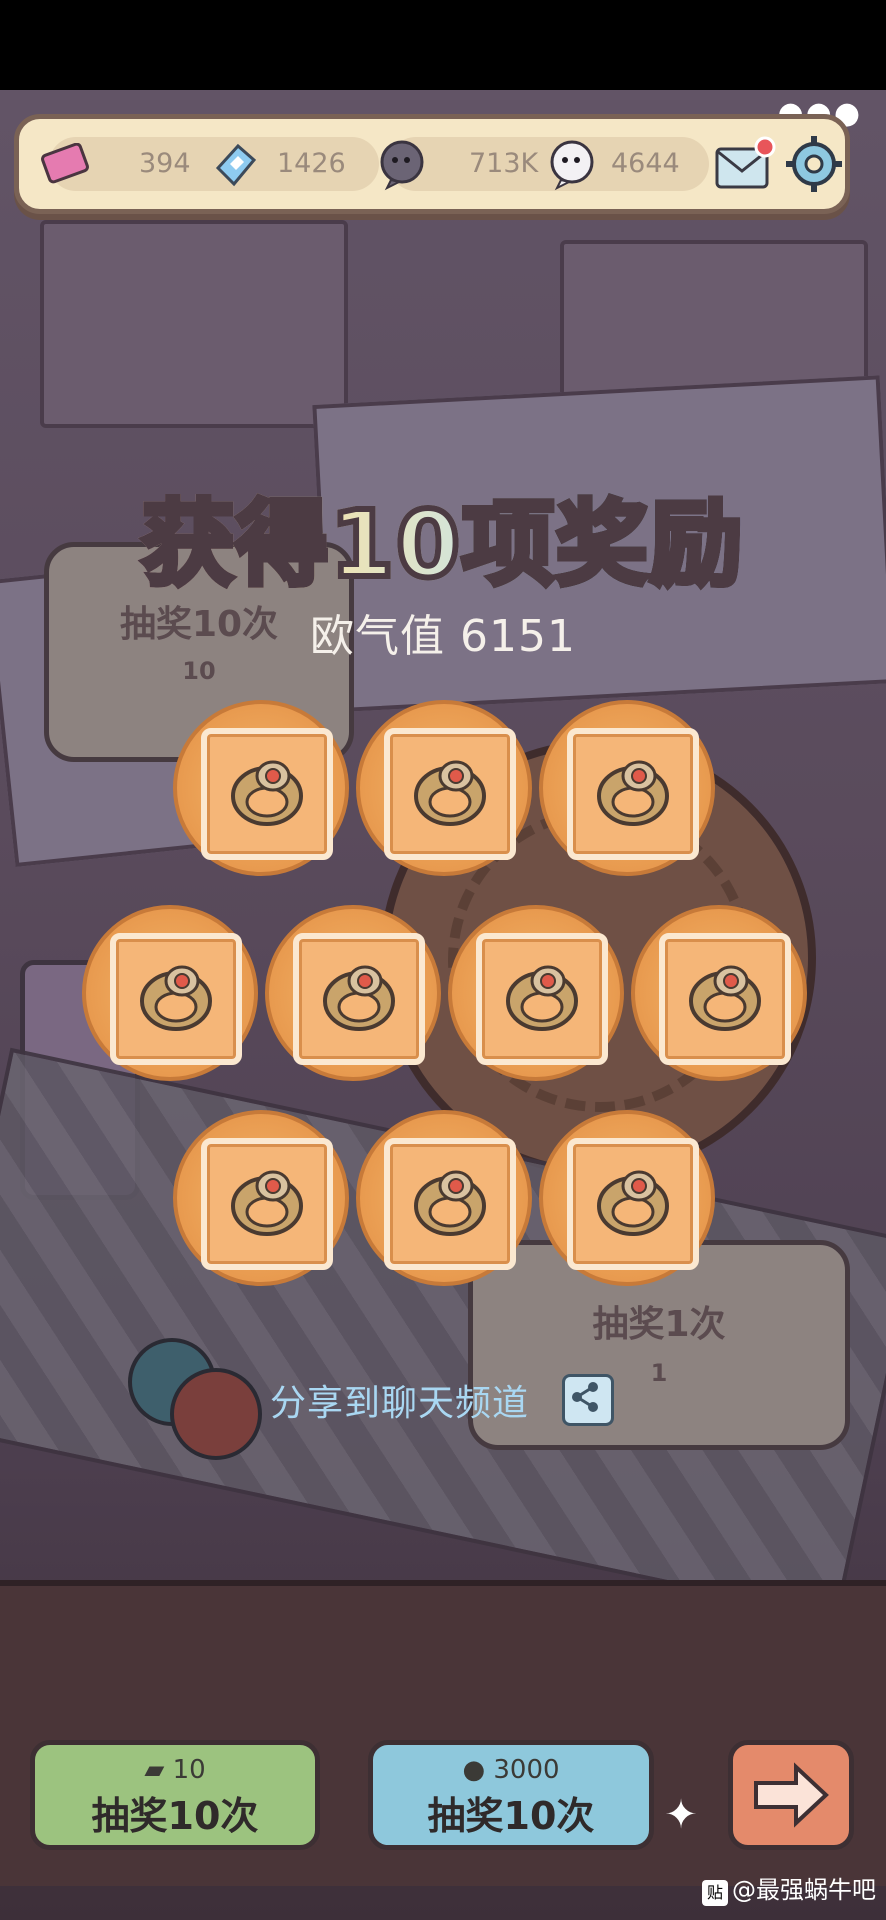 The height and width of the screenshot is (1920, 886). I want to click on next-arrow-button, so click(791, 1795).